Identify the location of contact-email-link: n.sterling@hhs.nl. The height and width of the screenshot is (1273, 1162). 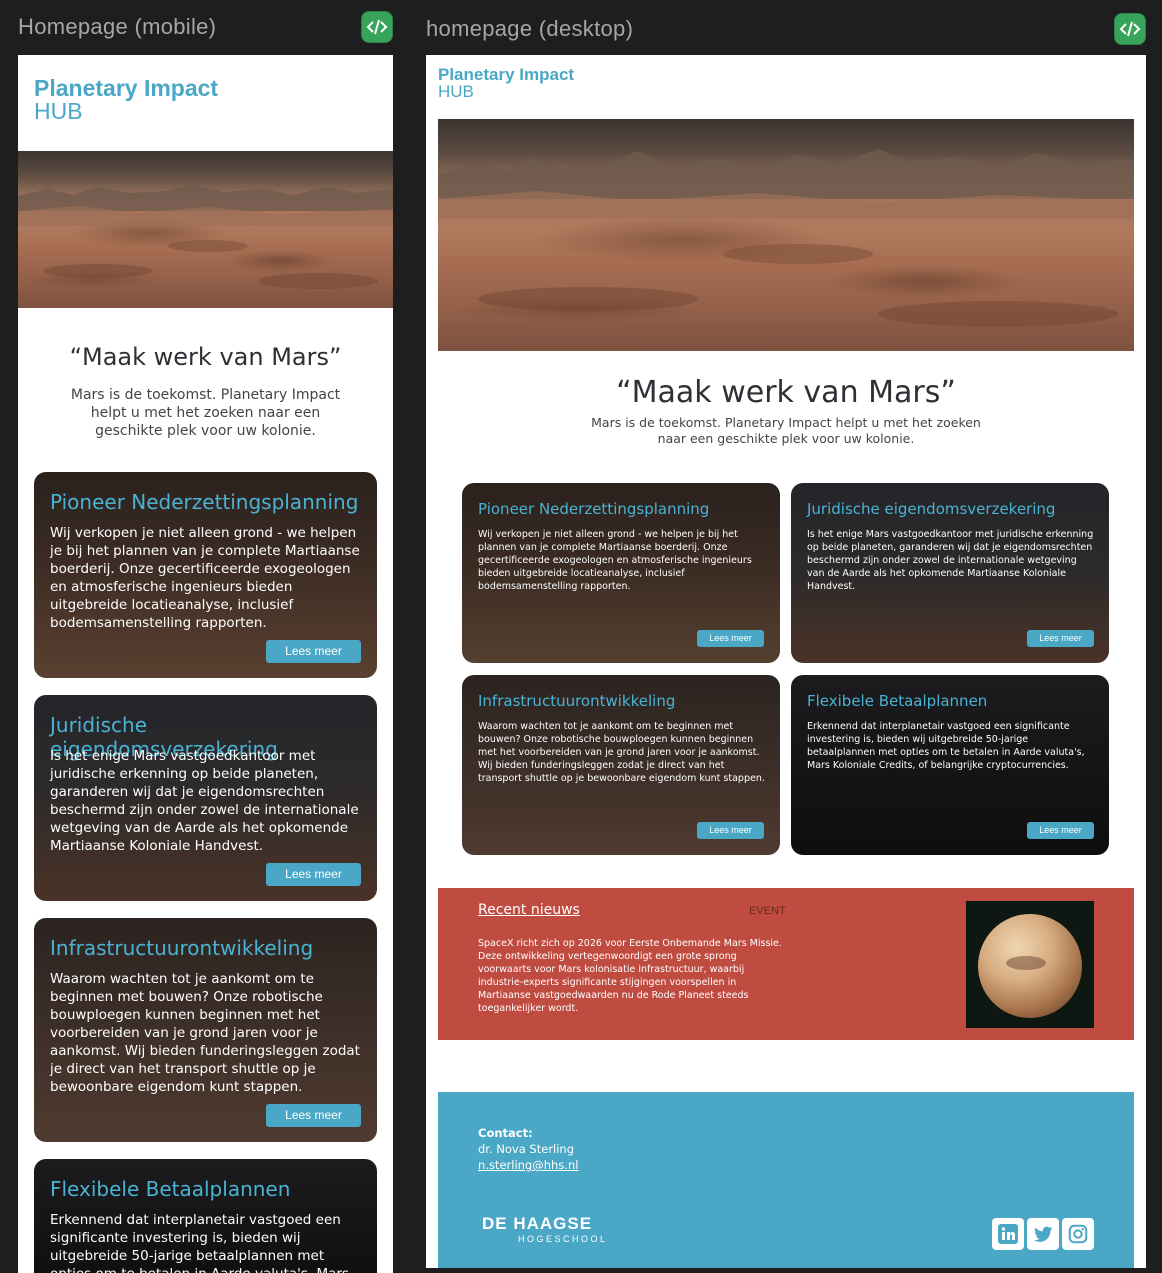
(528, 1165).